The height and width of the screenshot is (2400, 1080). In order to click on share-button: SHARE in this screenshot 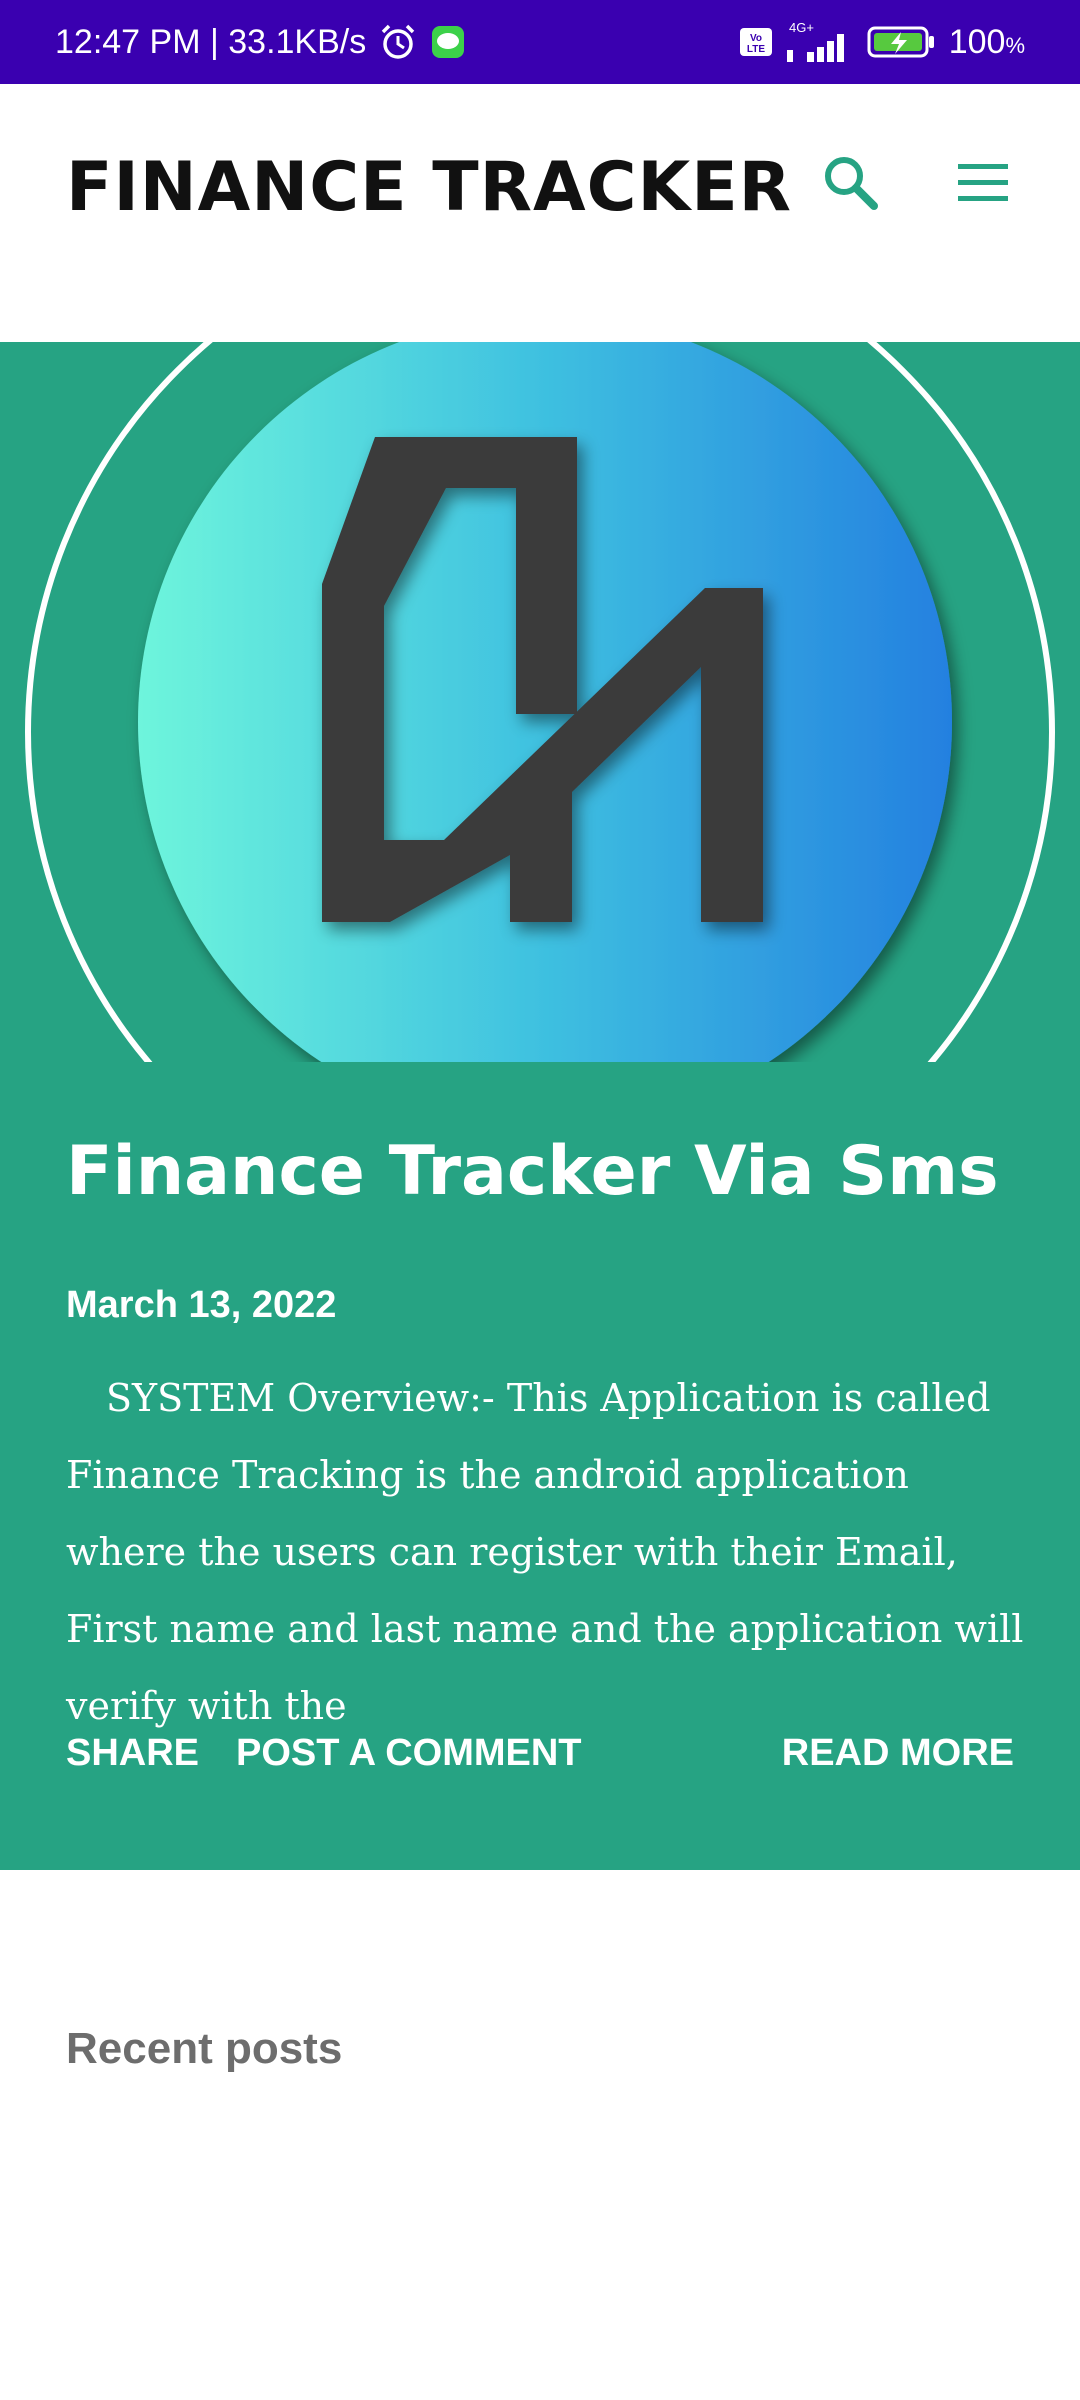, I will do `click(132, 1753)`.